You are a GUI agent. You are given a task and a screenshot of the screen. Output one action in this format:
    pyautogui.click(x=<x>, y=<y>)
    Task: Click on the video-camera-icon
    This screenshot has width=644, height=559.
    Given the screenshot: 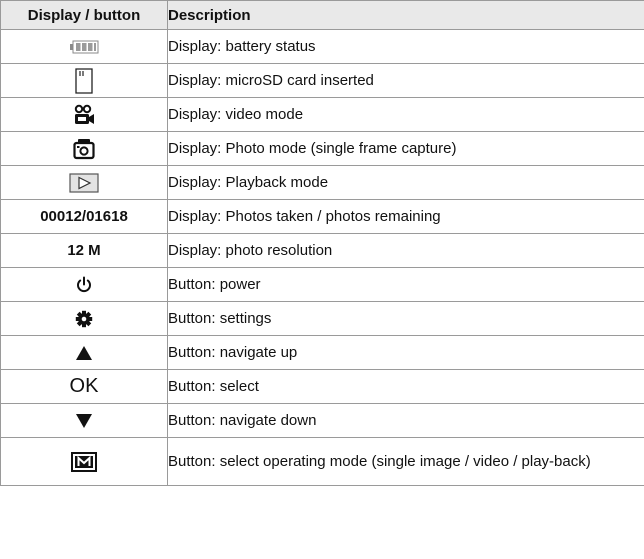 What is the action you would take?
    pyautogui.click(x=84, y=115)
    